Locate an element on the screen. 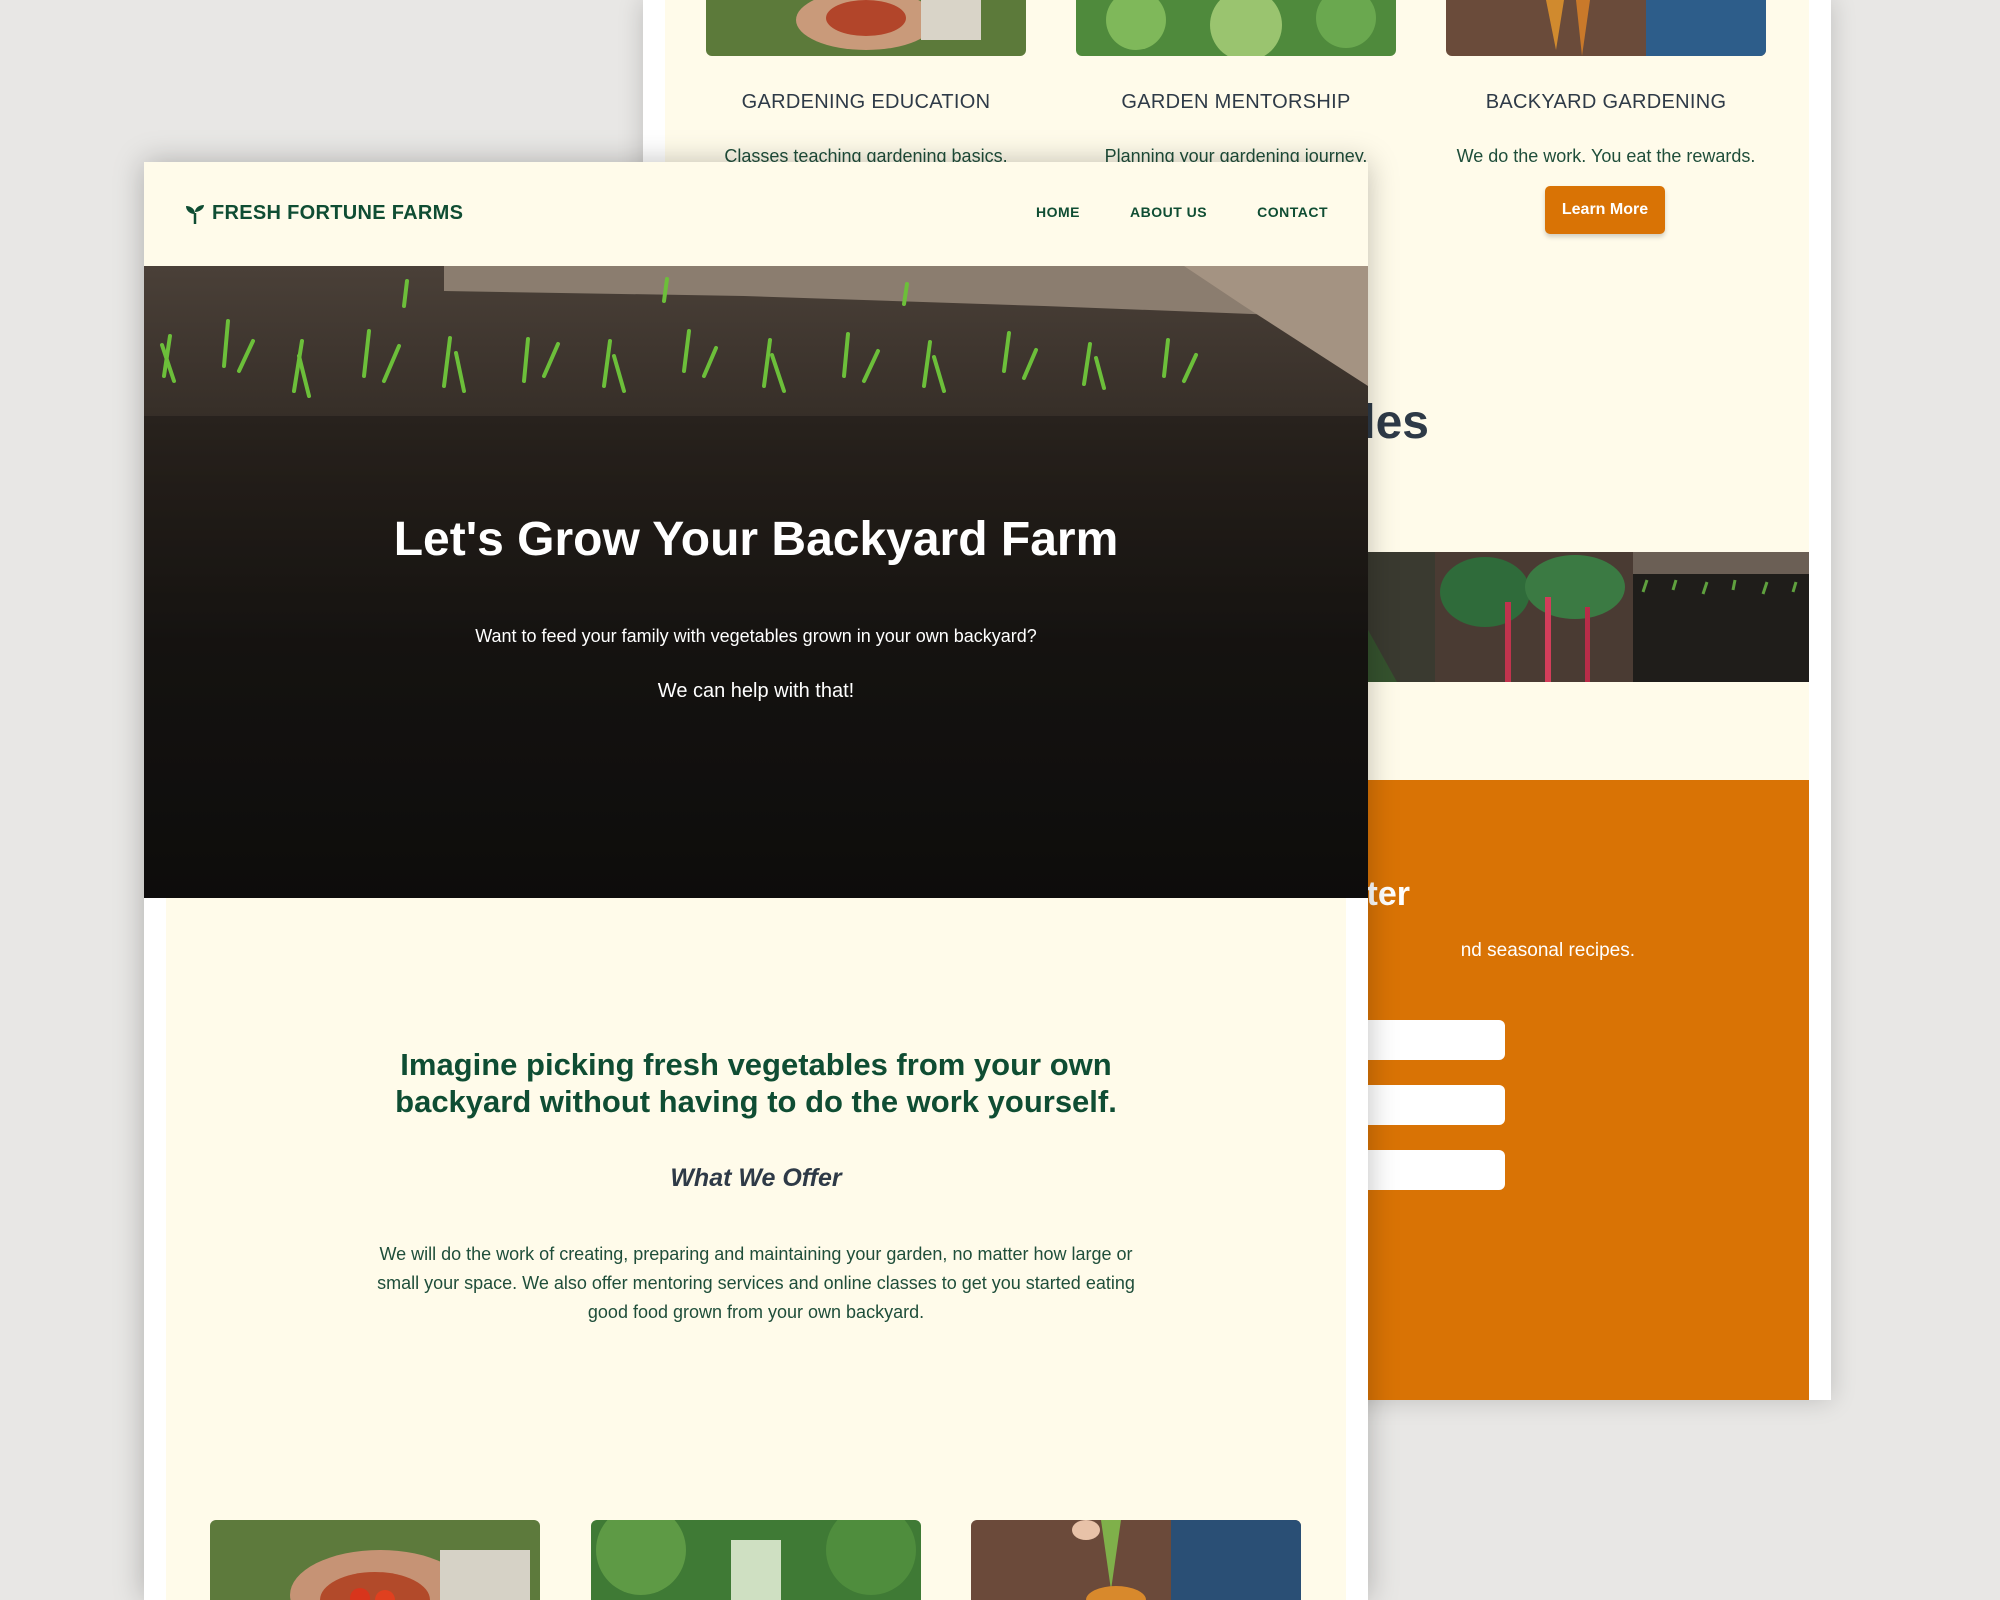 The height and width of the screenshot is (1600, 2000). nav-menu: HOME ABOUT US CONTACT is located at coordinates (1182, 212).